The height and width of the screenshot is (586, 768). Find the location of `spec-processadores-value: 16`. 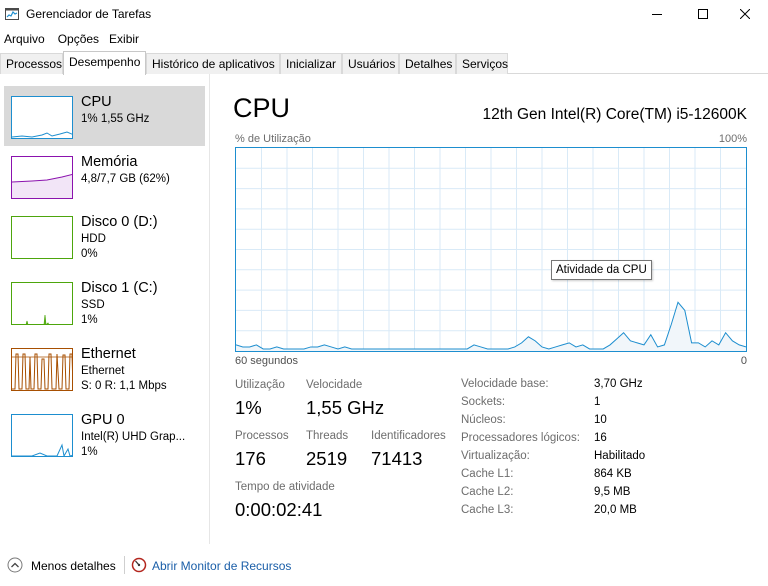

spec-processadores-value: 16 is located at coordinates (600, 438).